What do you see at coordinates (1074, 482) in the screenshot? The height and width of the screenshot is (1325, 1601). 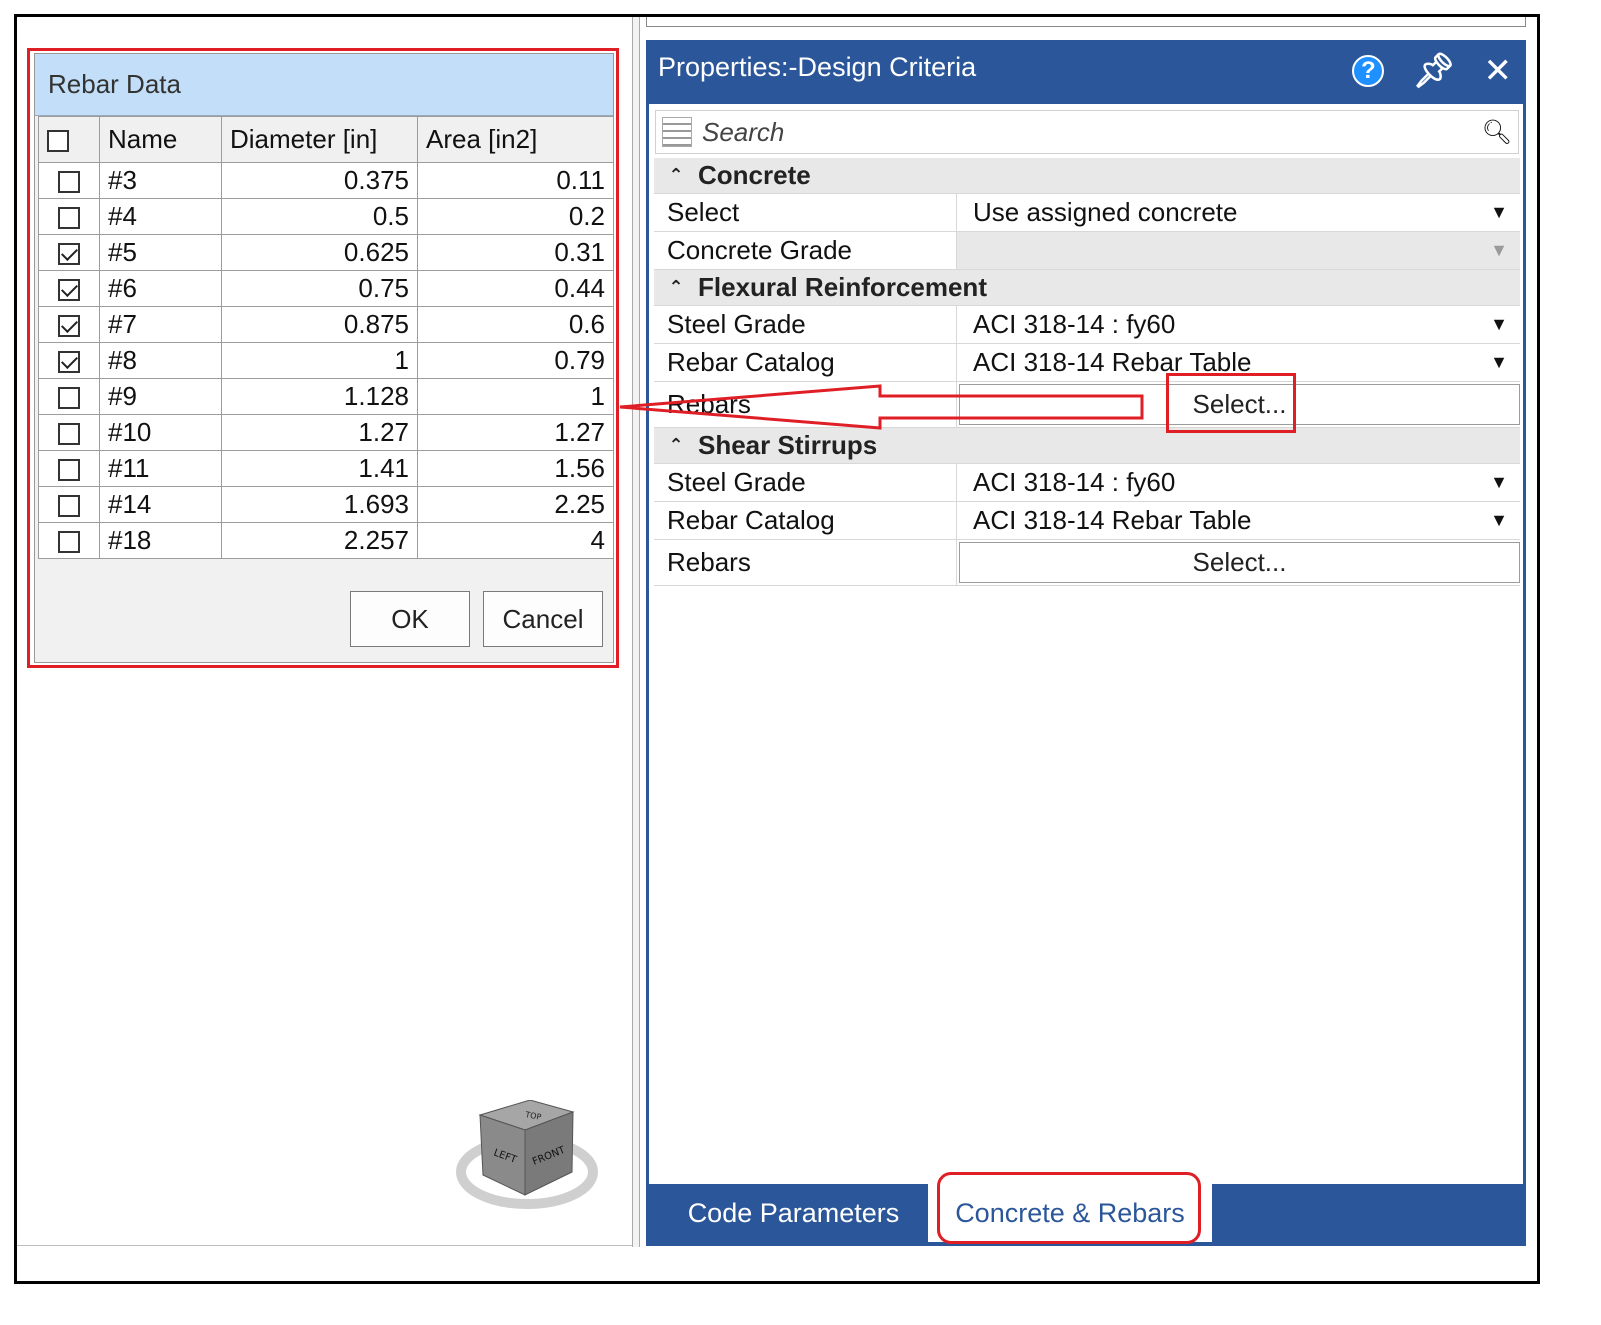 I see `property-value: ACI 318-14 : fy60` at bounding box center [1074, 482].